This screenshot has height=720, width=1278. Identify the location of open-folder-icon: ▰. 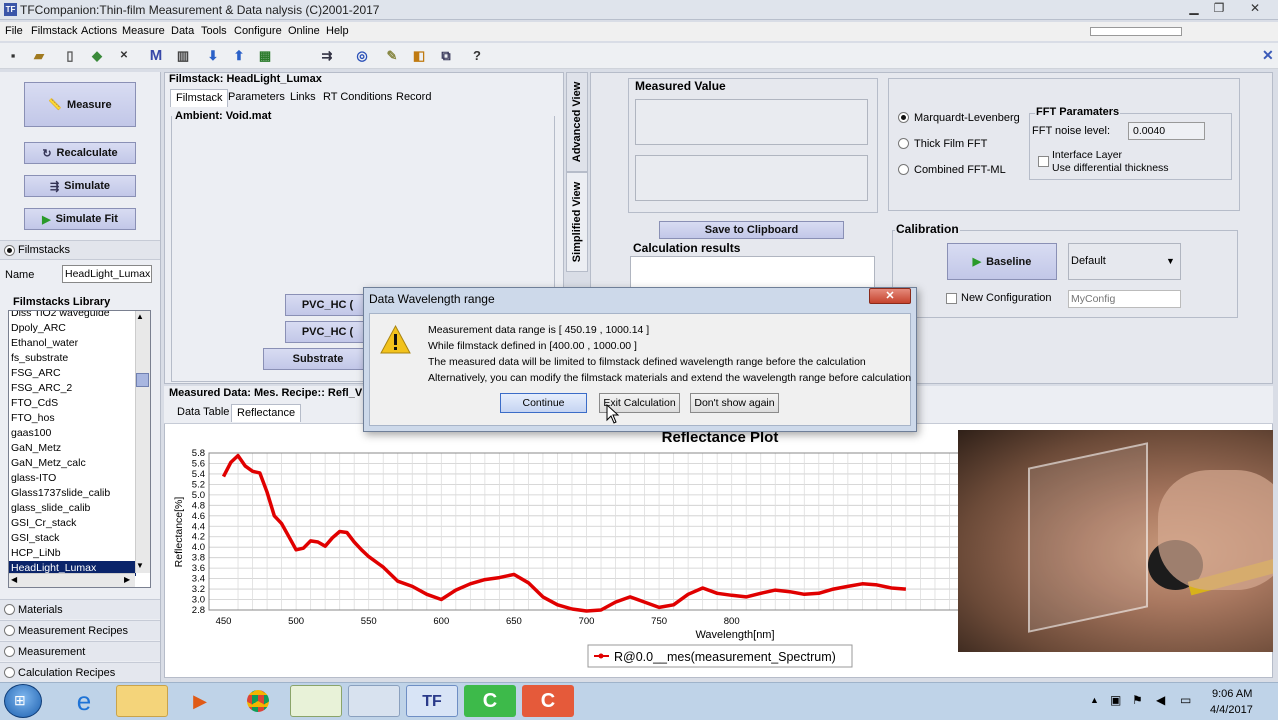
(39, 56).